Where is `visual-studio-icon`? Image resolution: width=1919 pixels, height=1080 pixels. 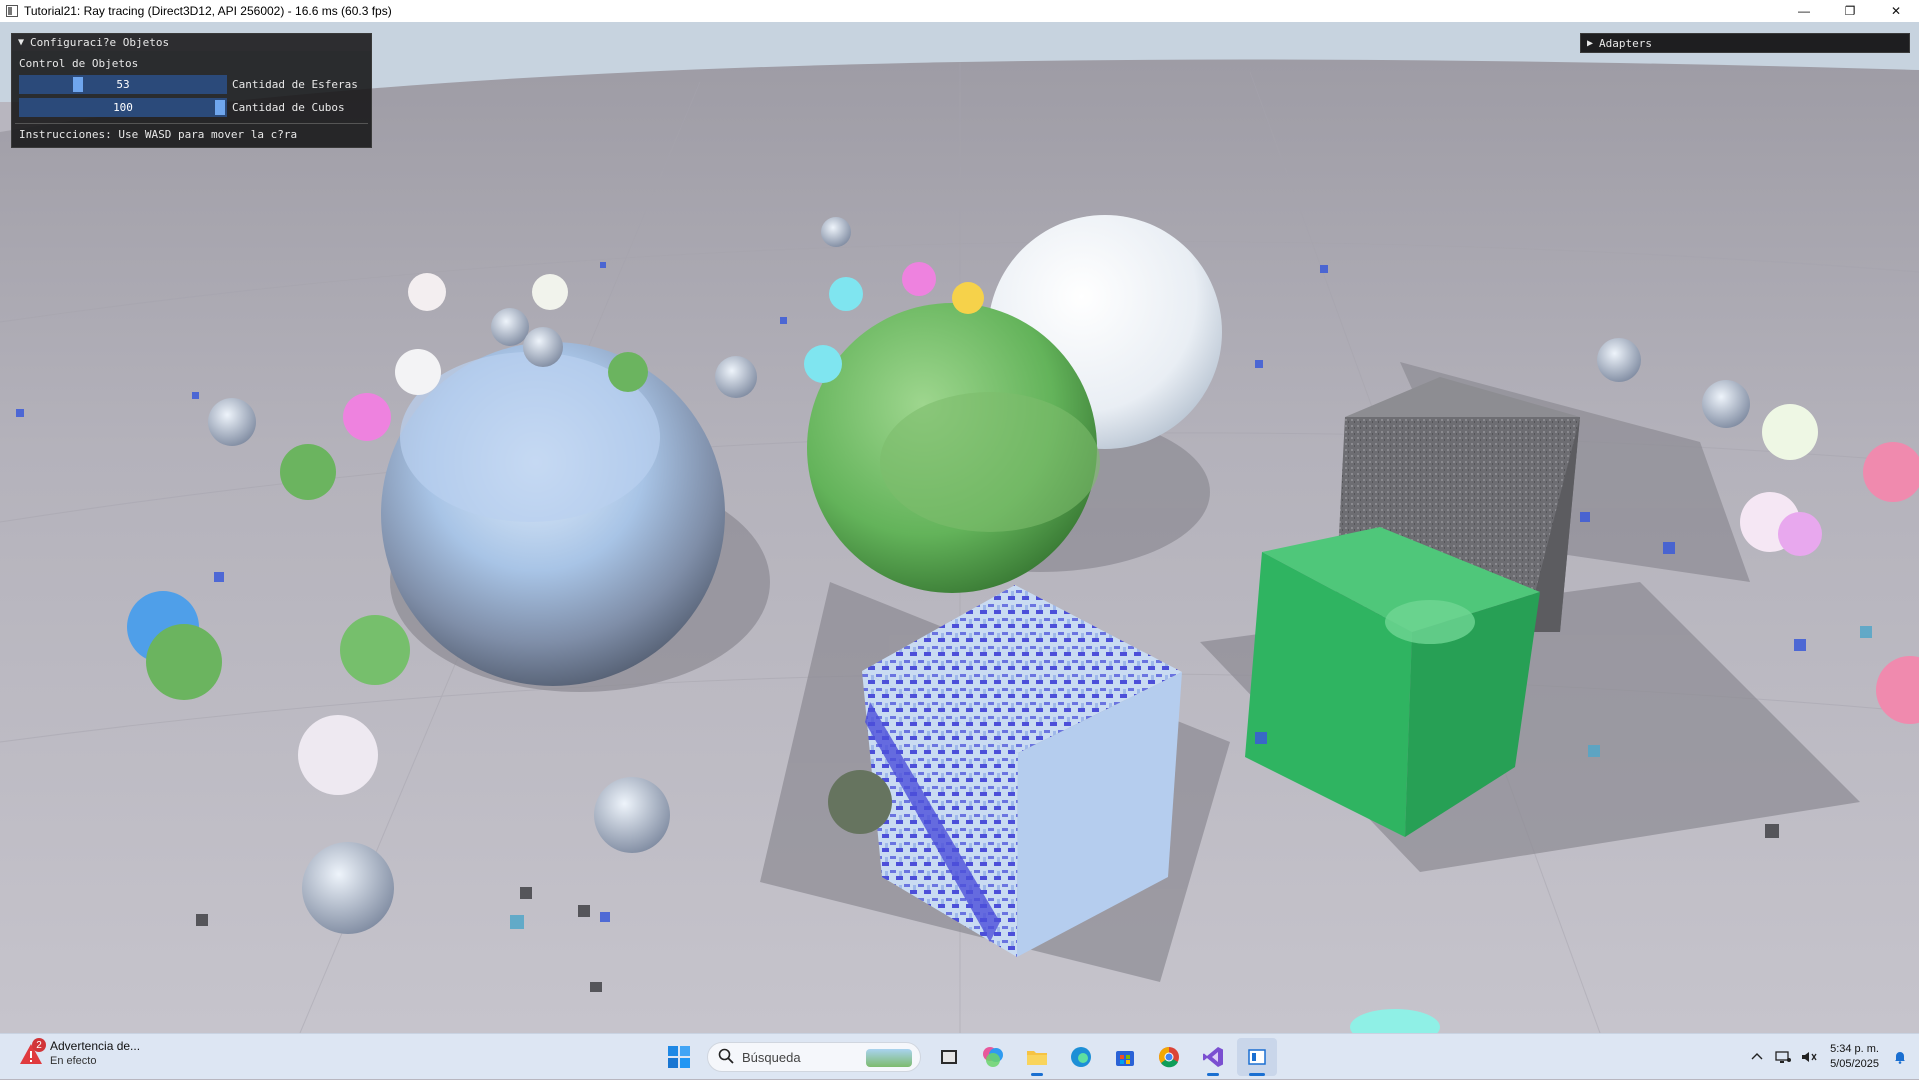
visual-studio-icon is located at coordinates (1213, 1057).